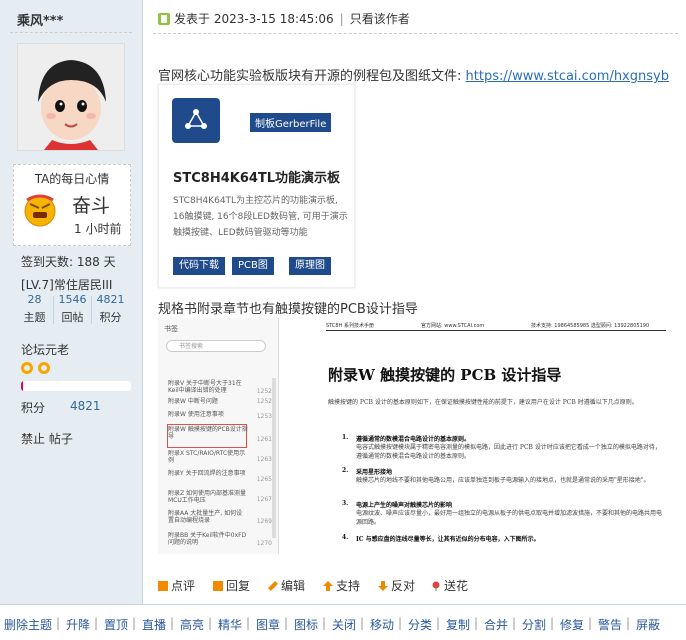 Image resolution: width=686 pixels, height=640 pixels. What do you see at coordinates (110, 309) in the screenshot?
I see `stat-score: 4821 积分` at bounding box center [110, 309].